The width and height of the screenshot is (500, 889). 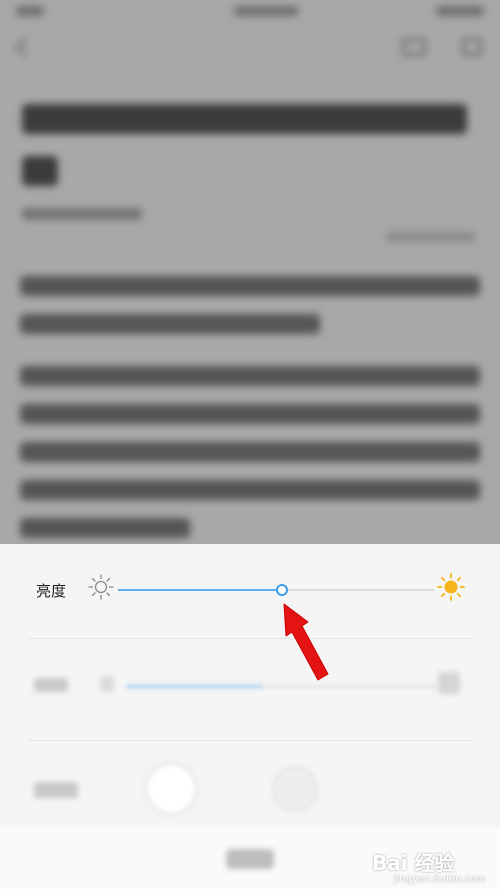 I want to click on back-icon, so click(x=25, y=47).